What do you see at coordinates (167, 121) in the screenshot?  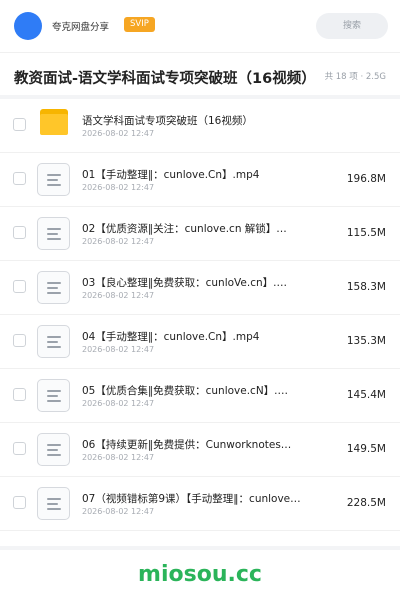 I see `item-name: 语文学科面试专项突破班（16视频）` at bounding box center [167, 121].